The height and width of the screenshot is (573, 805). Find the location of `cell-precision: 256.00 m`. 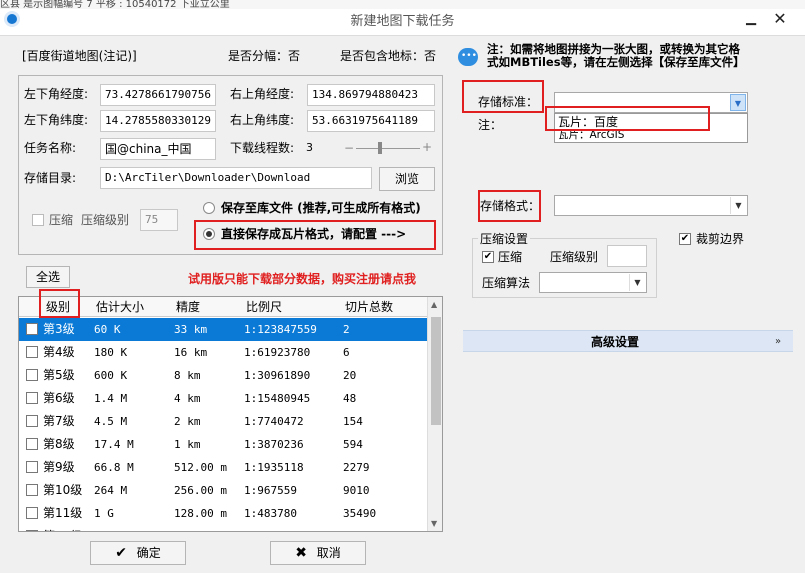

cell-precision: 256.00 m is located at coordinates (200, 490).